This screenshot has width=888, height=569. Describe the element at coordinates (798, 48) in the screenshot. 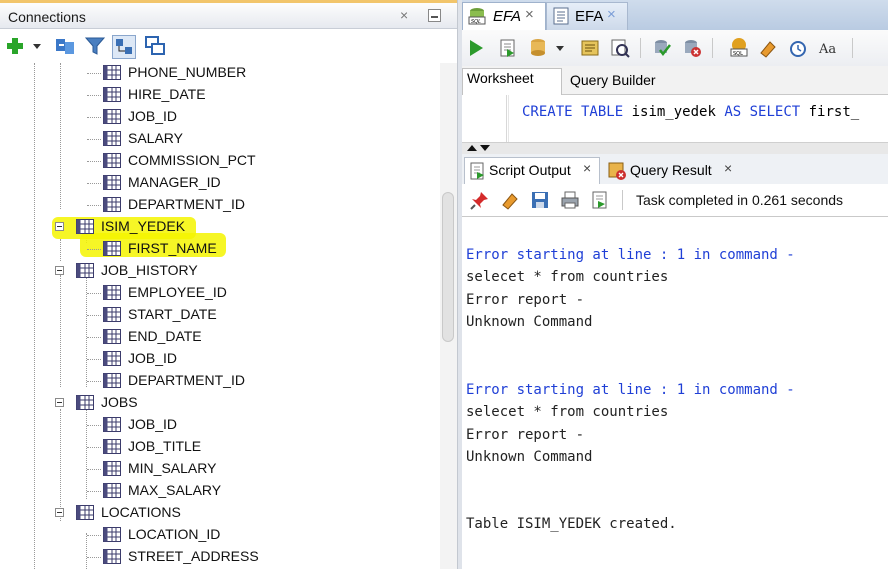

I see `history-clock-icon` at that location.